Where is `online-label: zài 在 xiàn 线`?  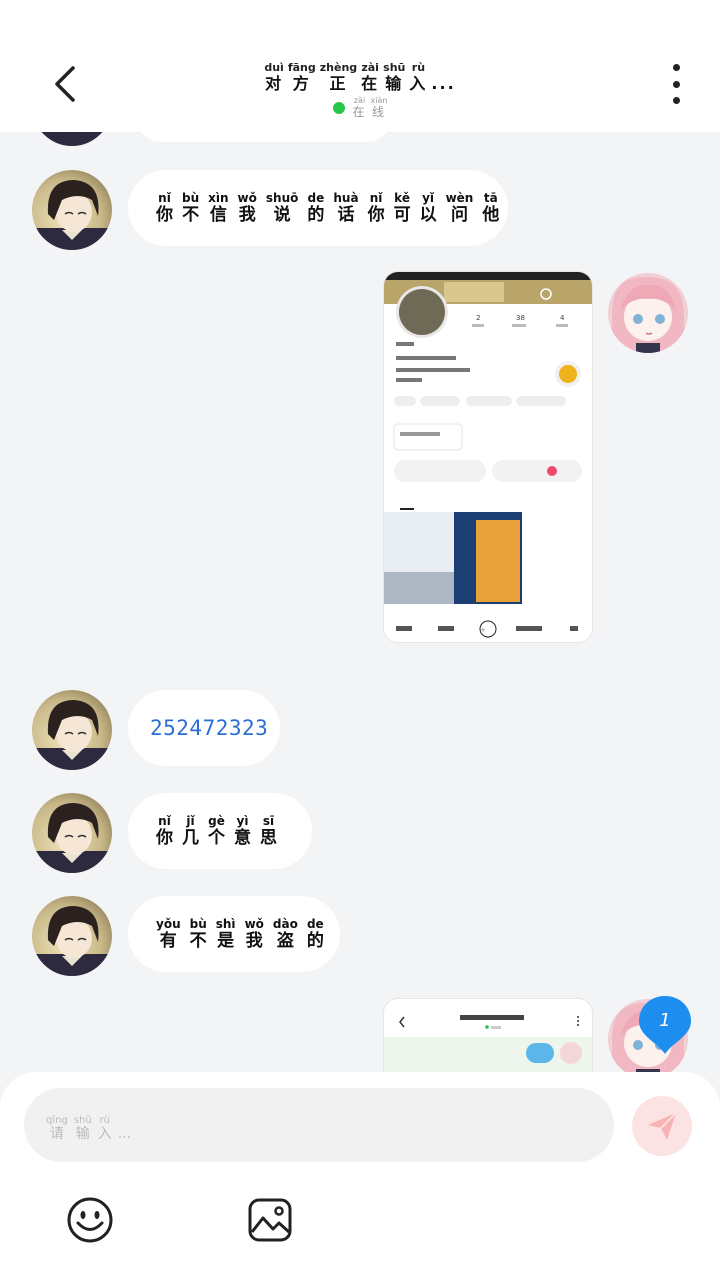 online-label: zài 在 xiàn 线 is located at coordinates (370, 107).